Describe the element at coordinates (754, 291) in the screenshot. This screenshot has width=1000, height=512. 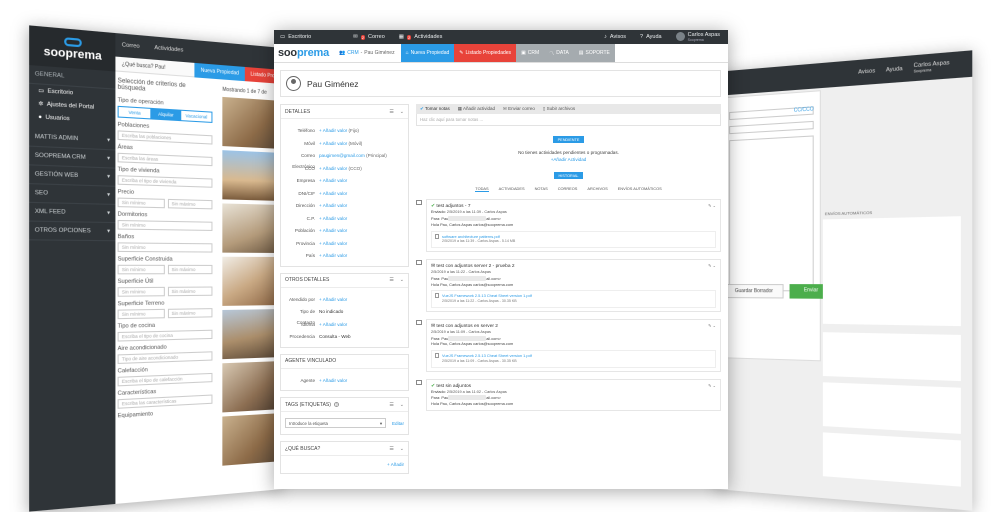
I see `save-draft-button: Guardar Borrador` at that location.